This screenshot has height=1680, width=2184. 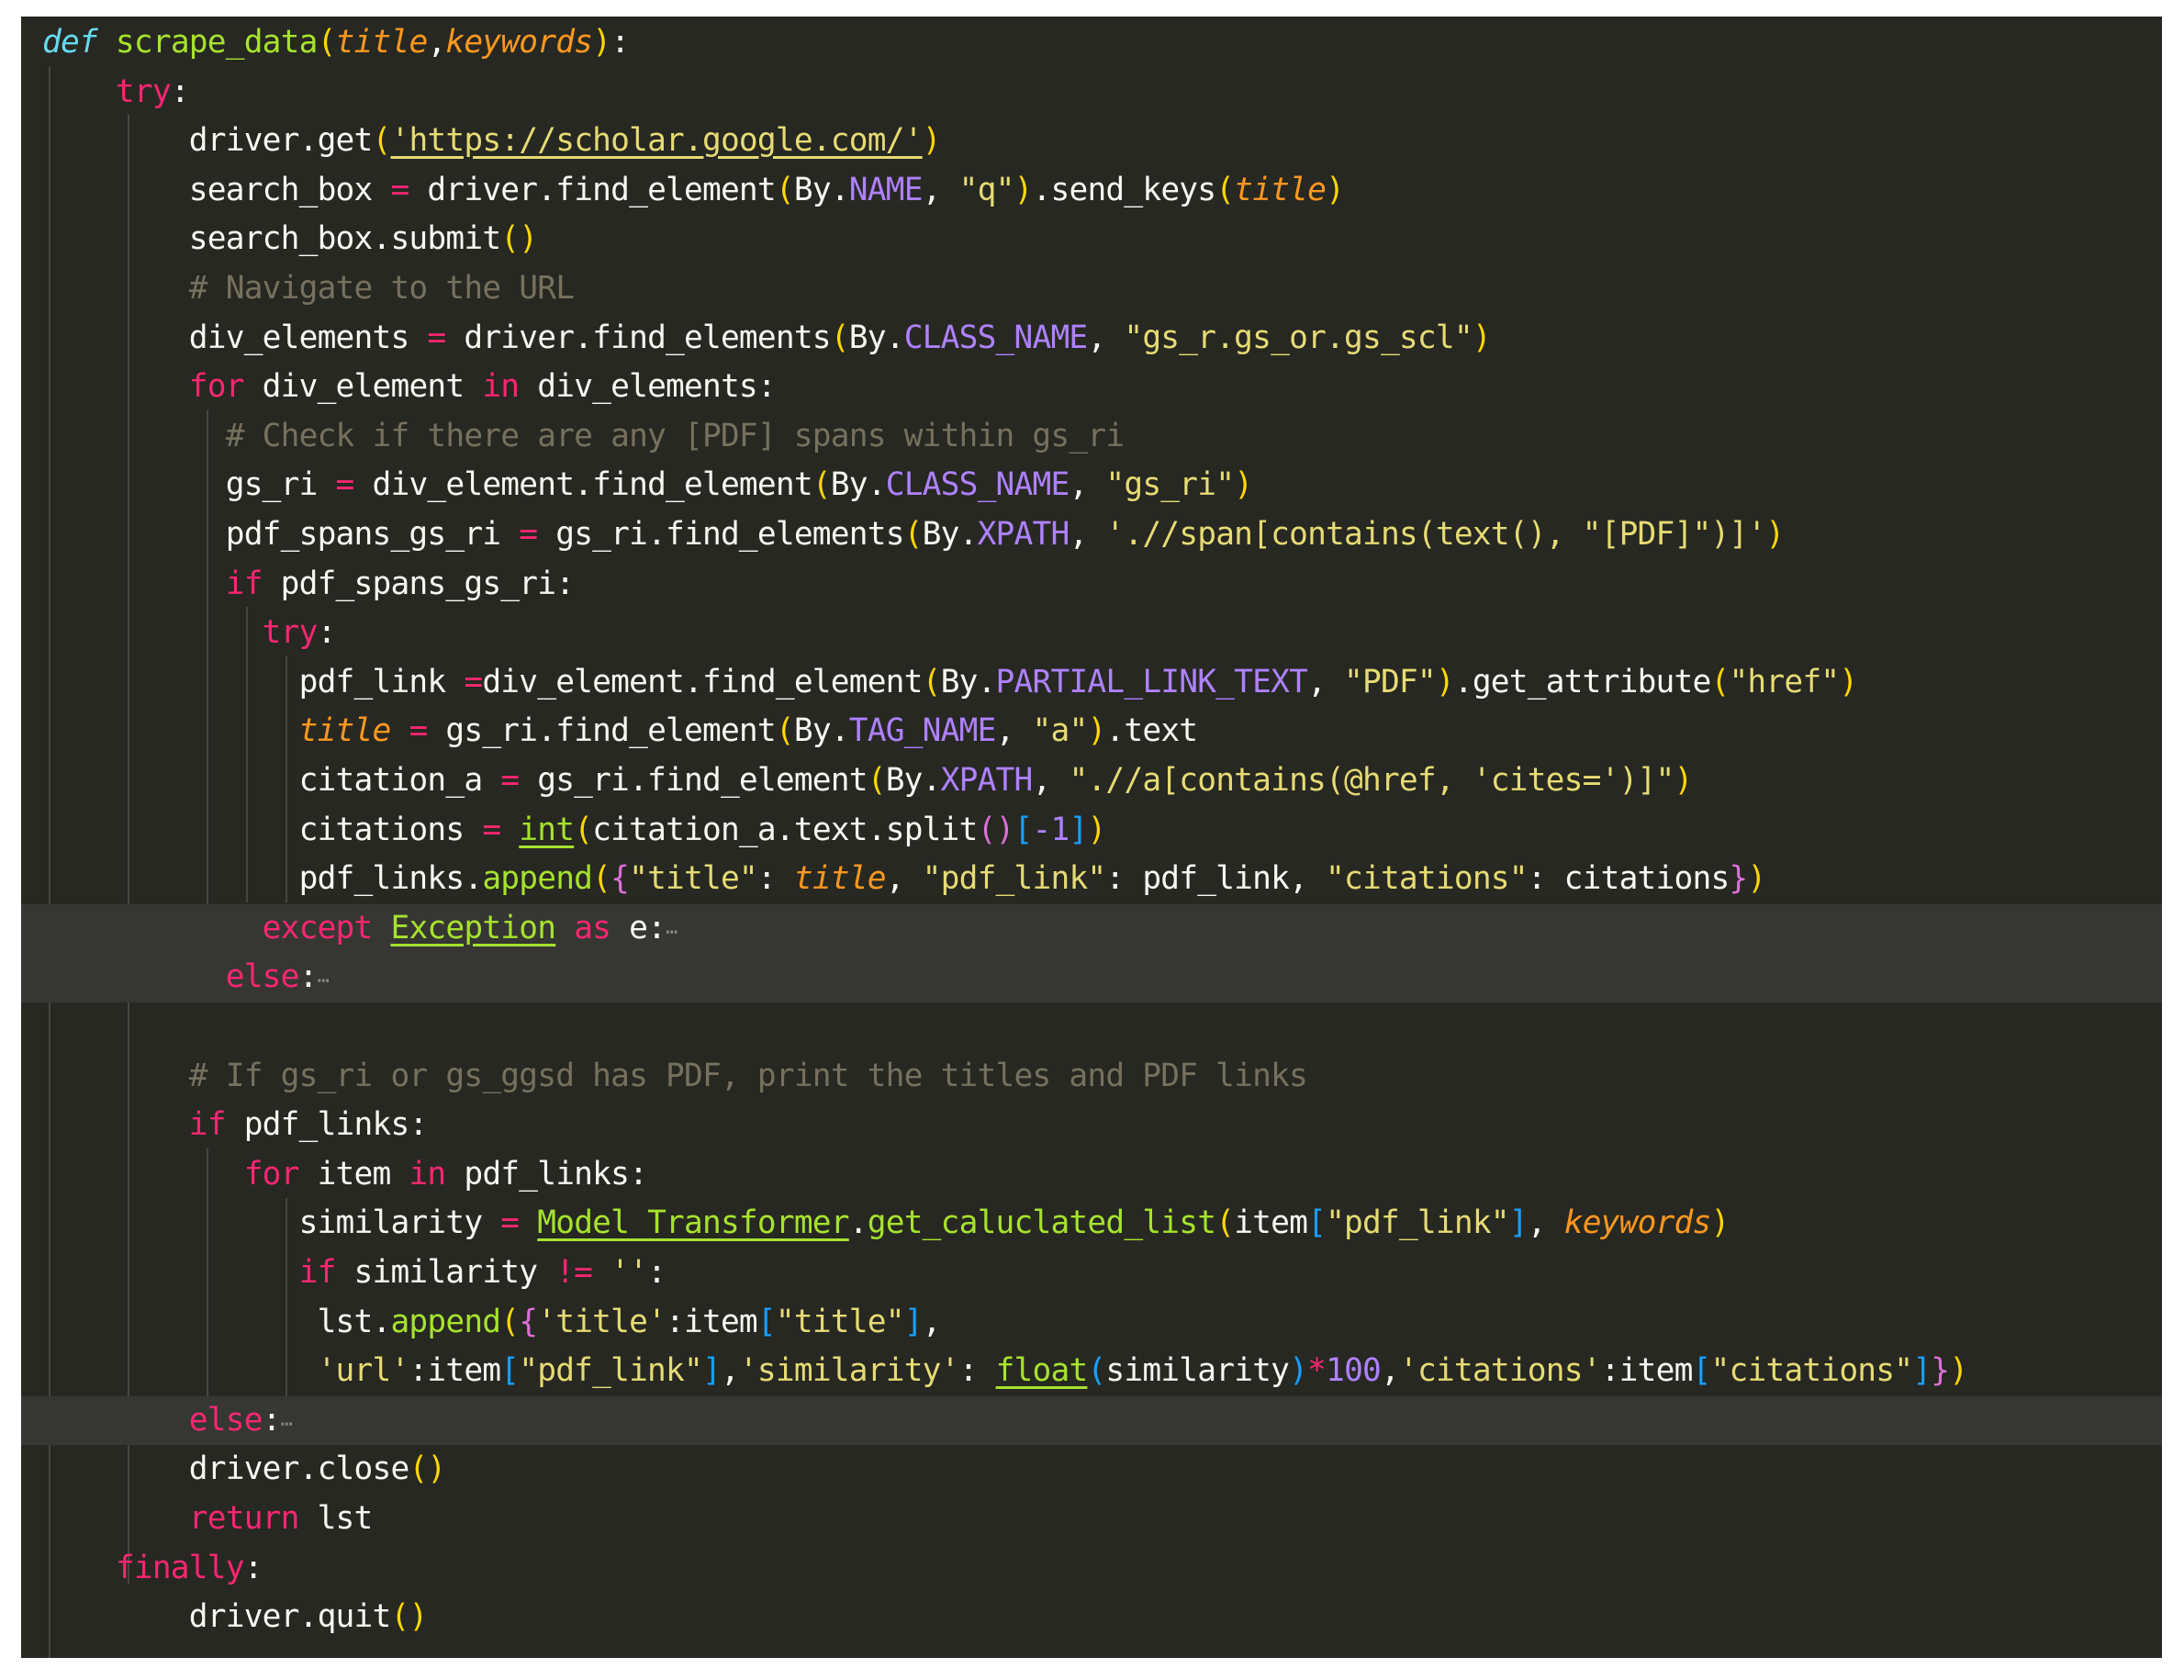 I want to click on code-token: *, so click(x=1317, y=1371).